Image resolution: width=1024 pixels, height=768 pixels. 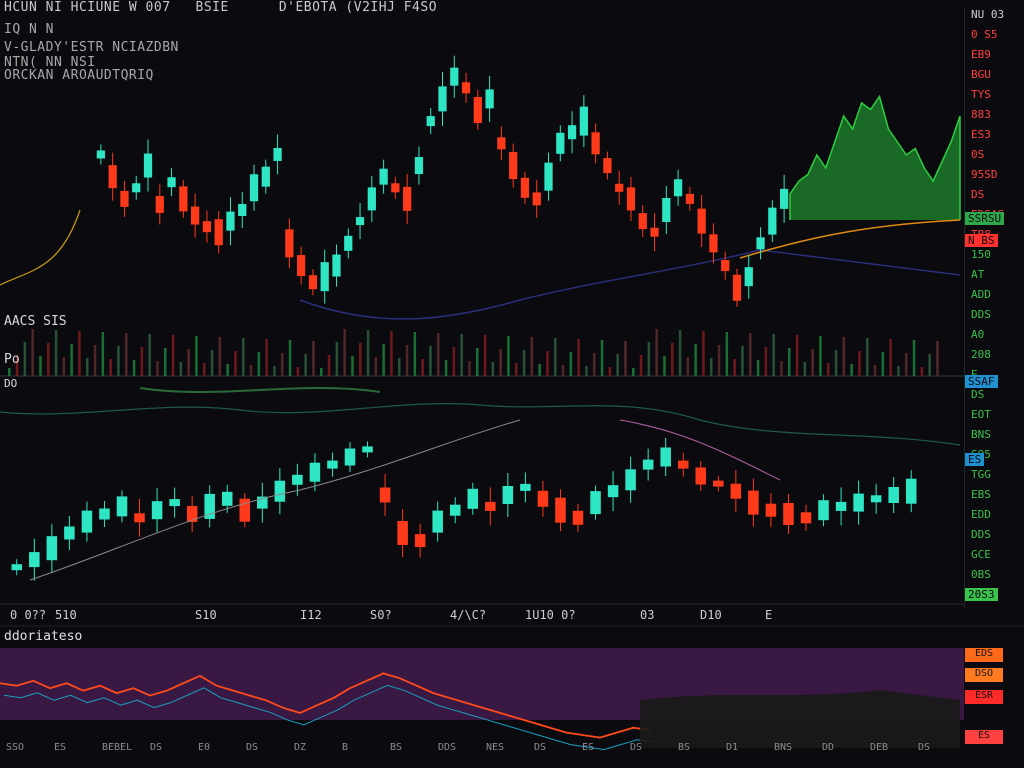 What do you see at coordinates (984, 737) in the screenshot?
I see `indicator-tag: ES` at bounding box center [984, 737].